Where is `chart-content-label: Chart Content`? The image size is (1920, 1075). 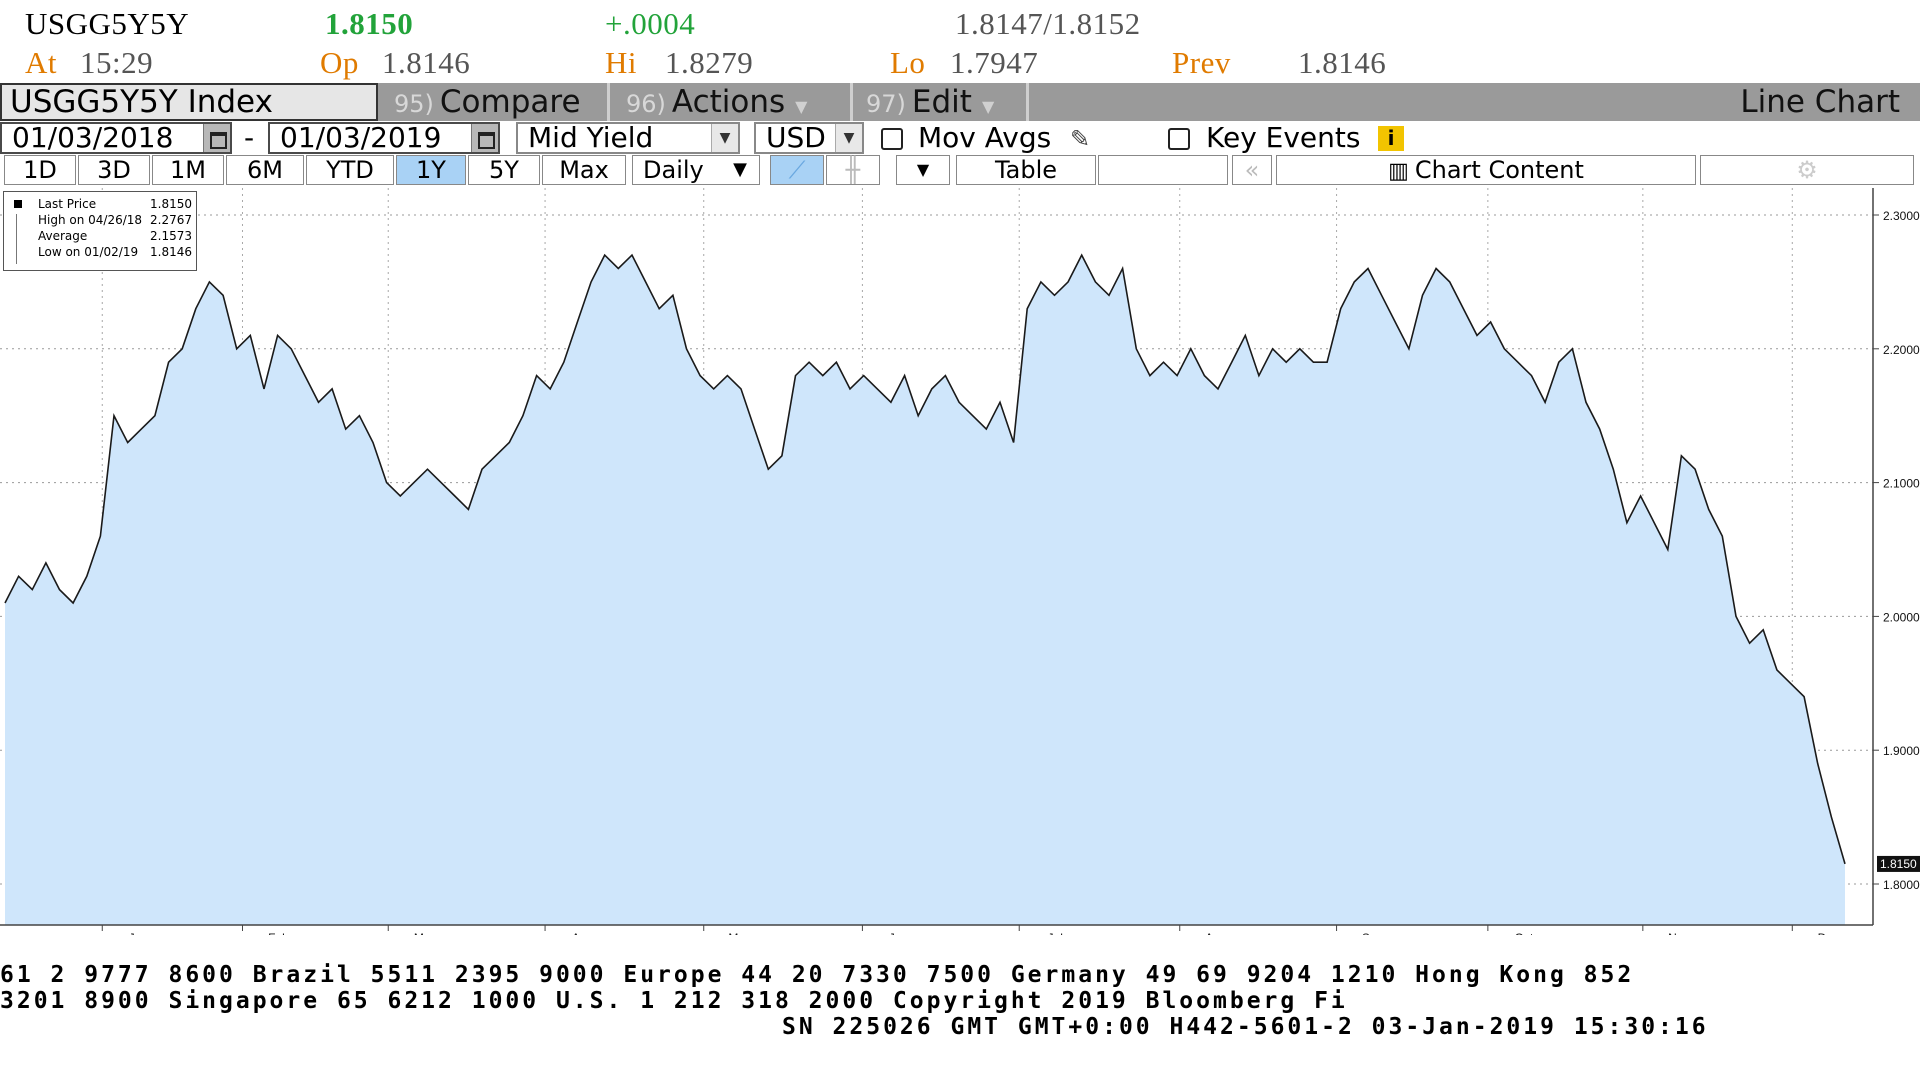
chart-content-label: Chart Content is located at coordinates (1499, 170).